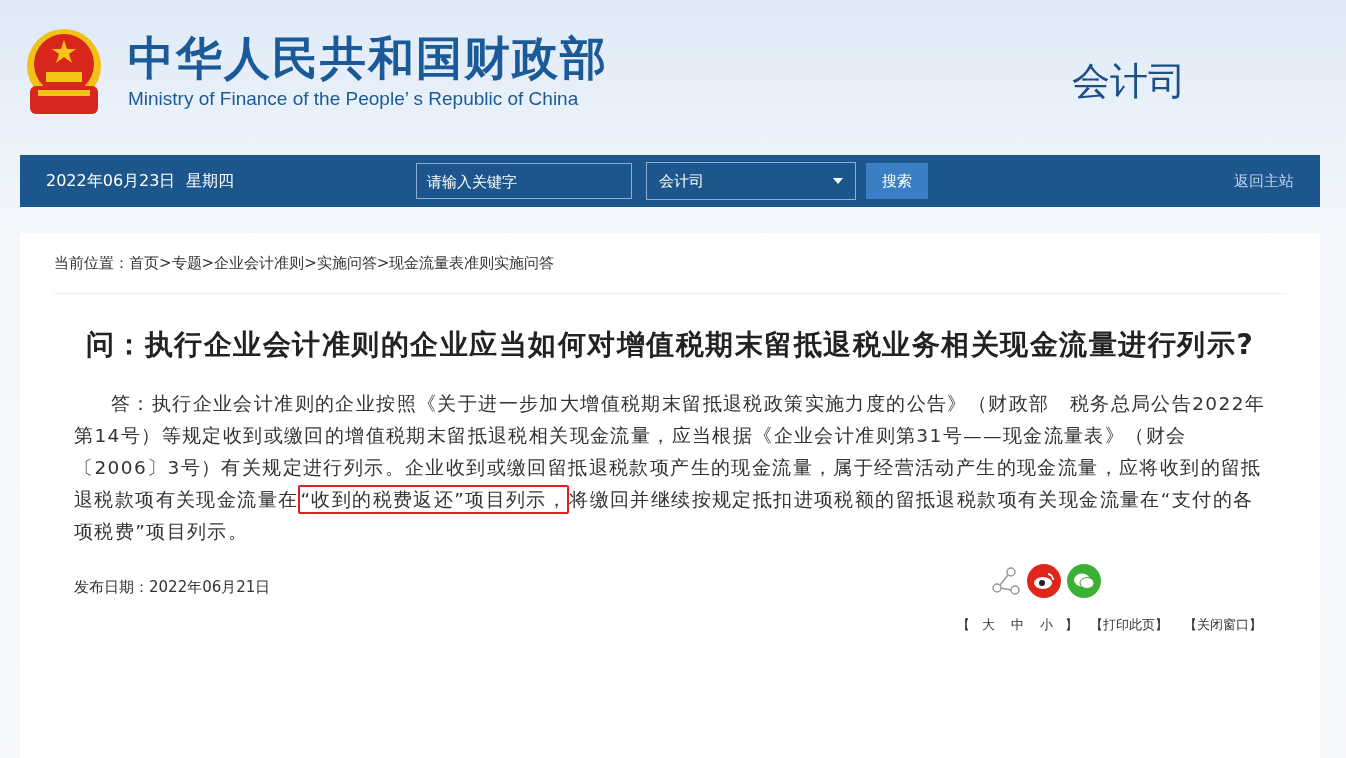 Image resolution: width=1346 pixels, height=758 pixels. I want to click on bracket: 【, so click(963, 625).